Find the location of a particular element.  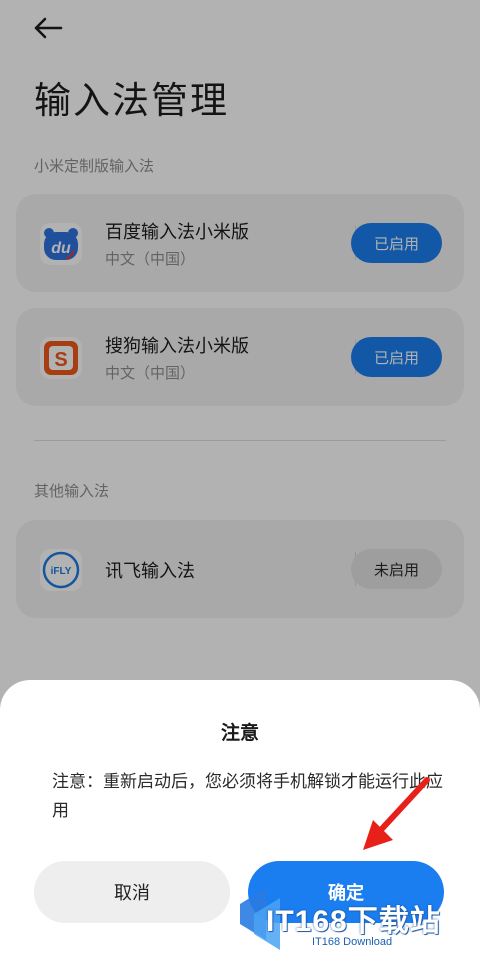

dialog-title: 注意 is located at coordinates (239, 733).